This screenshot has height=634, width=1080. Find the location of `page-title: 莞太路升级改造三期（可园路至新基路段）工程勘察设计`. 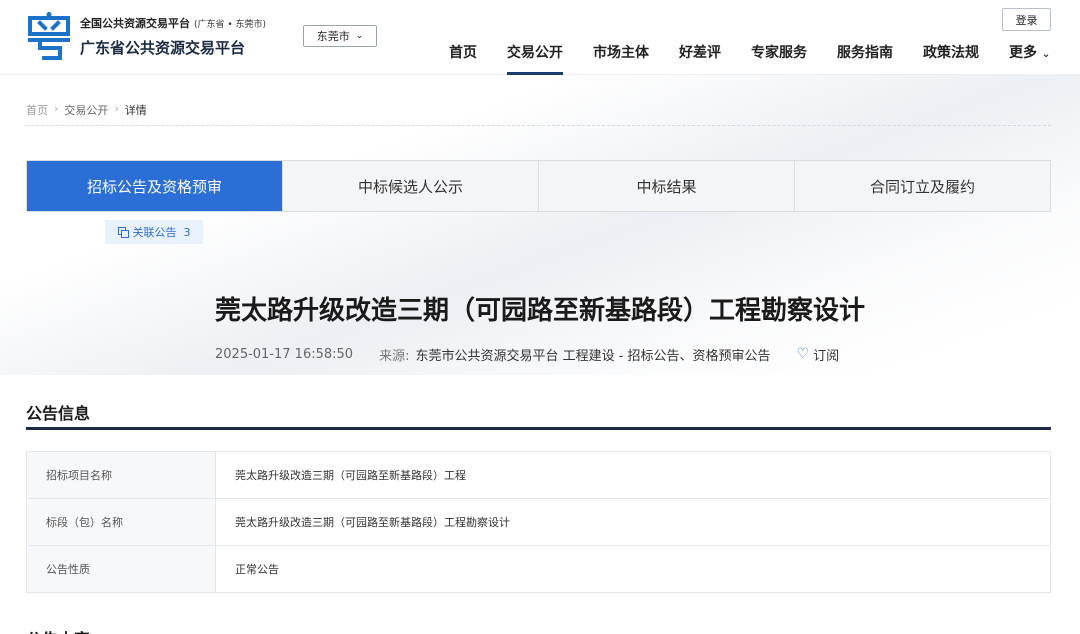

page-title: 莞太路升级改造三期（可园路至新基路段）工程勘察设计 is located at coordinates (539, 311).